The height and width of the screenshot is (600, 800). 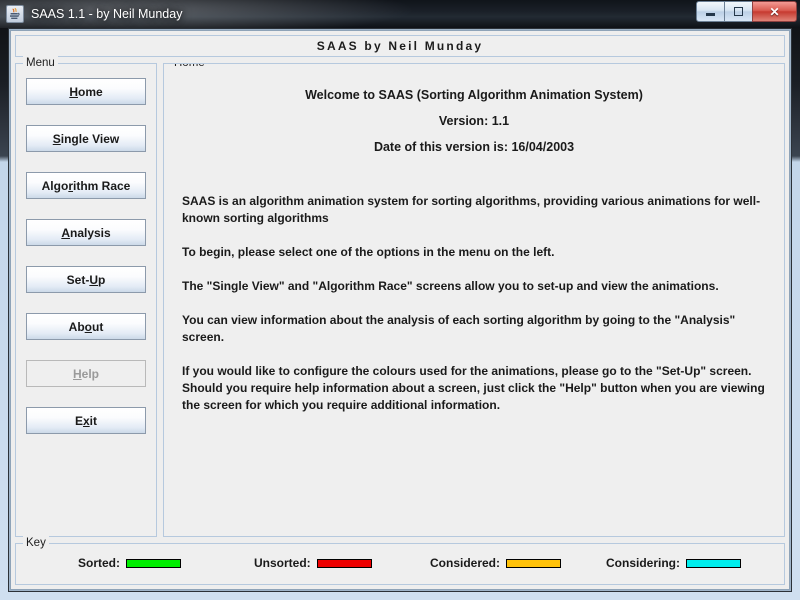 I want to click on sidebar-item-single-view: Single View, so click(x=86, y=138).